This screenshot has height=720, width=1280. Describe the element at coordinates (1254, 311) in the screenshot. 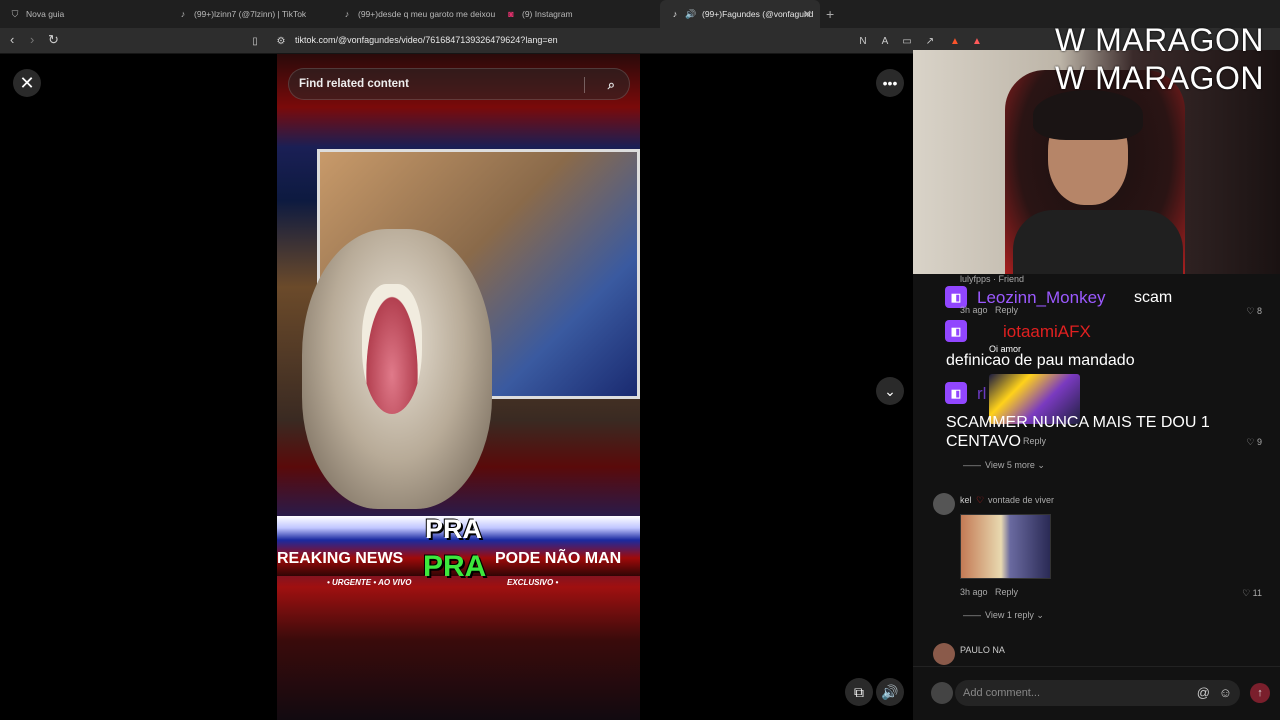

I see `like-count: ♡ 8` at that location.